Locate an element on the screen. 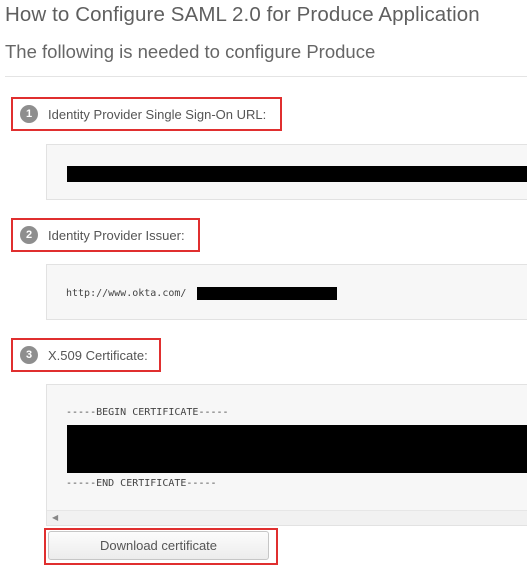 This screenshot has height=570, width=527. step-1-label: Identity Provider Single Sign-On URL: is located at coordinates (157, 114).